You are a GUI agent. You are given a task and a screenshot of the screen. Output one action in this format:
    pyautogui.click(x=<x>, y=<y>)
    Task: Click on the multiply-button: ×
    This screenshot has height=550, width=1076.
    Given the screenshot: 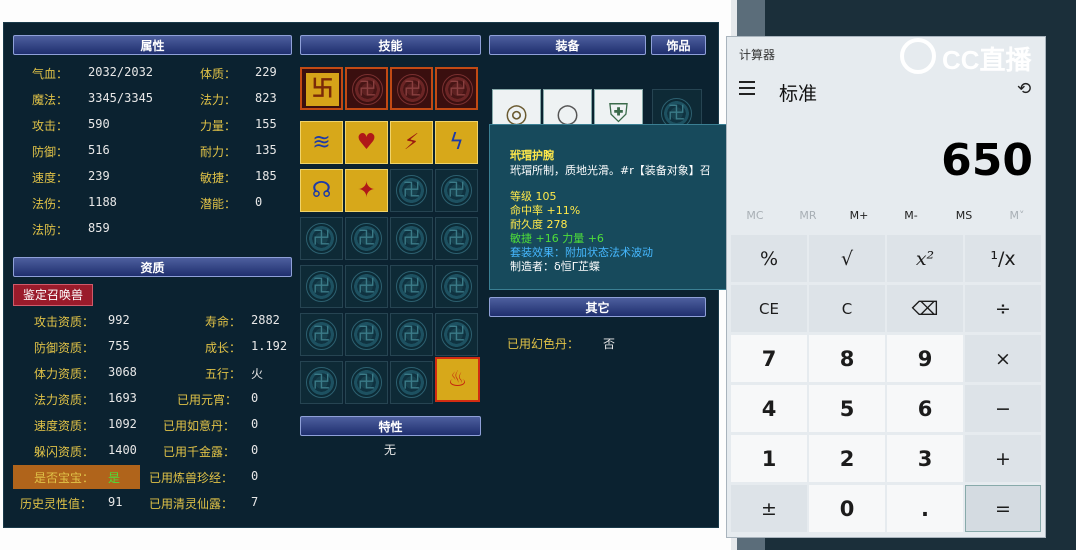 What is the action you would take?
    pyautogui.click(x=1003, y=358)
    